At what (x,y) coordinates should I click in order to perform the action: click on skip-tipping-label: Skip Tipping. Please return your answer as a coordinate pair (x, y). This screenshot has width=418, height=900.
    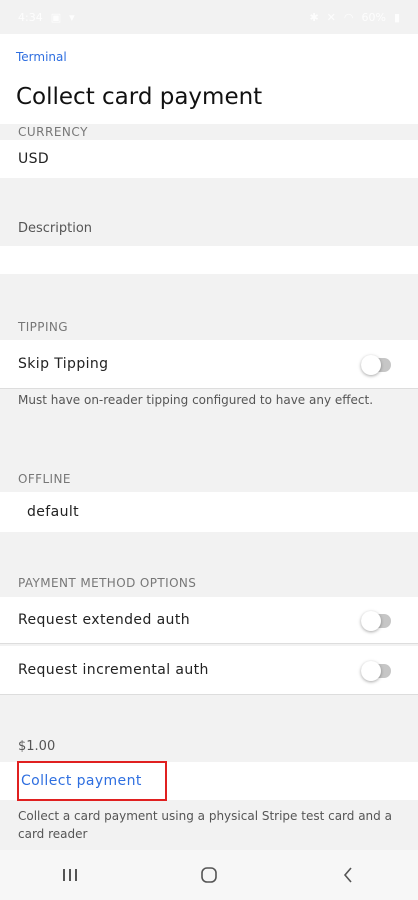
    Looking at the image, I should click on (63, 364).